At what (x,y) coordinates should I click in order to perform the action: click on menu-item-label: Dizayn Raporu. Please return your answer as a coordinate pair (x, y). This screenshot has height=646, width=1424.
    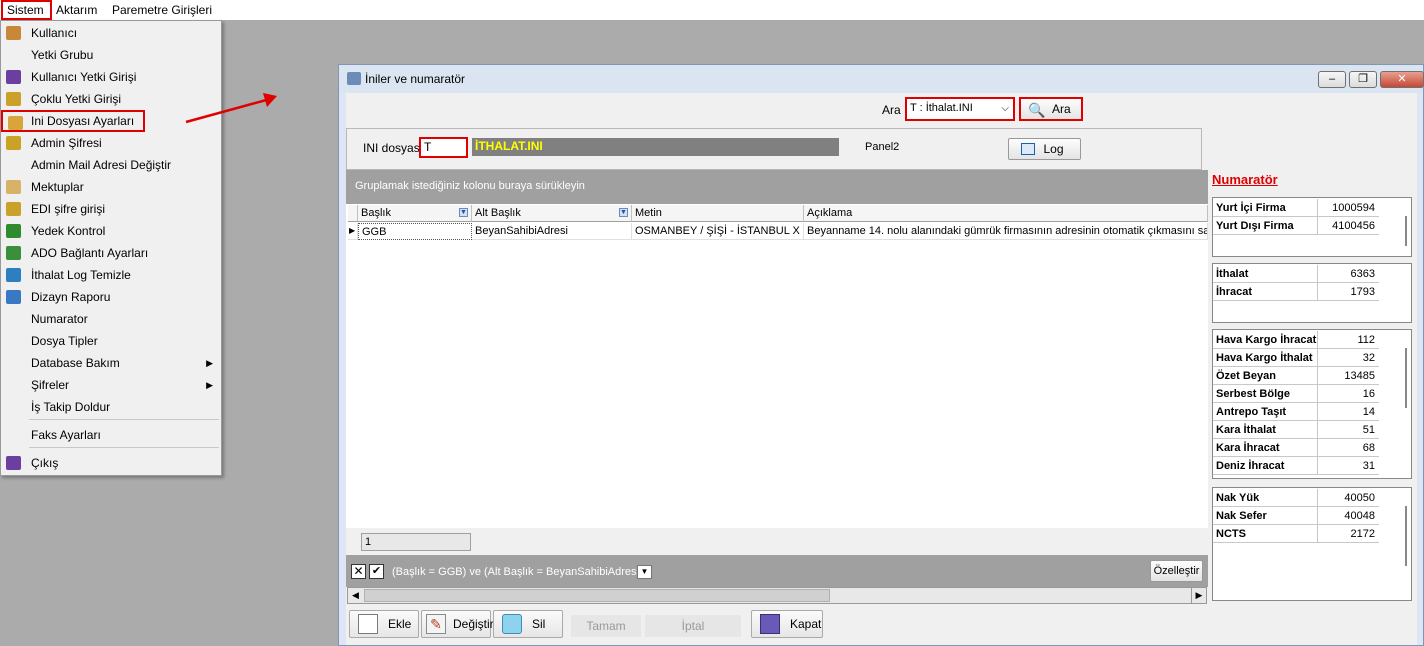
    Looking at the image, I should click on (71, 297).